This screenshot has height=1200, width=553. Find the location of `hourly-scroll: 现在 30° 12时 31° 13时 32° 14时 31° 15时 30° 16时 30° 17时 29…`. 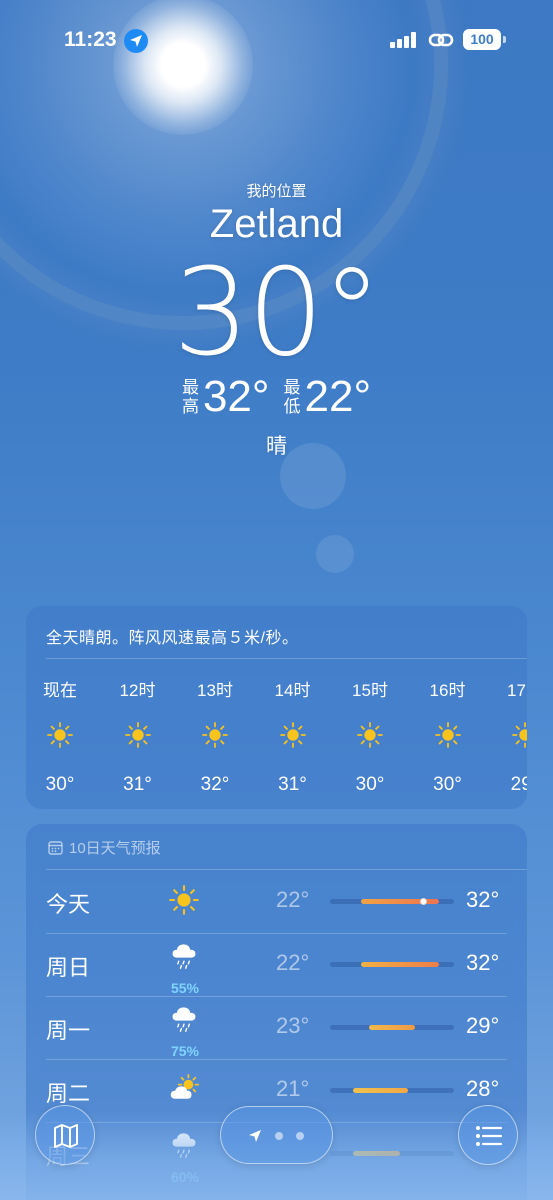

hourly-scroll: 现在 30° 12时 31° 13时 32° 14时 31° 15时 30° 16时 30° 17时 29… is located at coordinates (276, 741).